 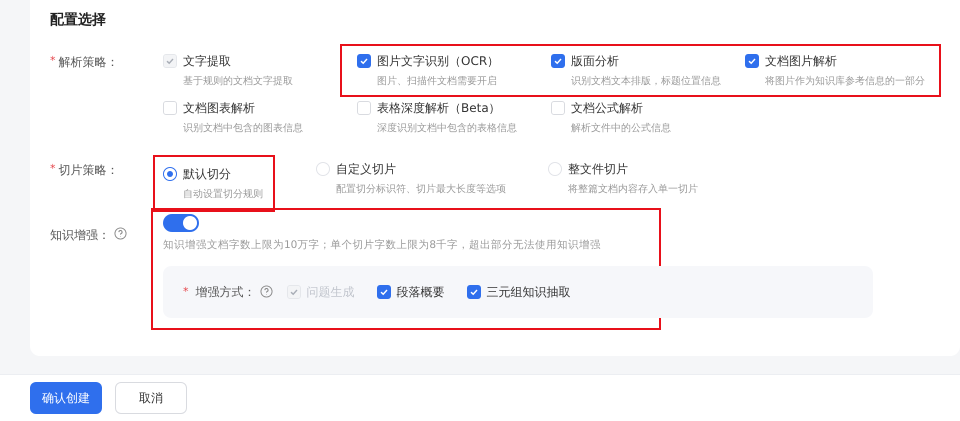 I want to click on option-title: 段落概要, so click(x=420, y=292).